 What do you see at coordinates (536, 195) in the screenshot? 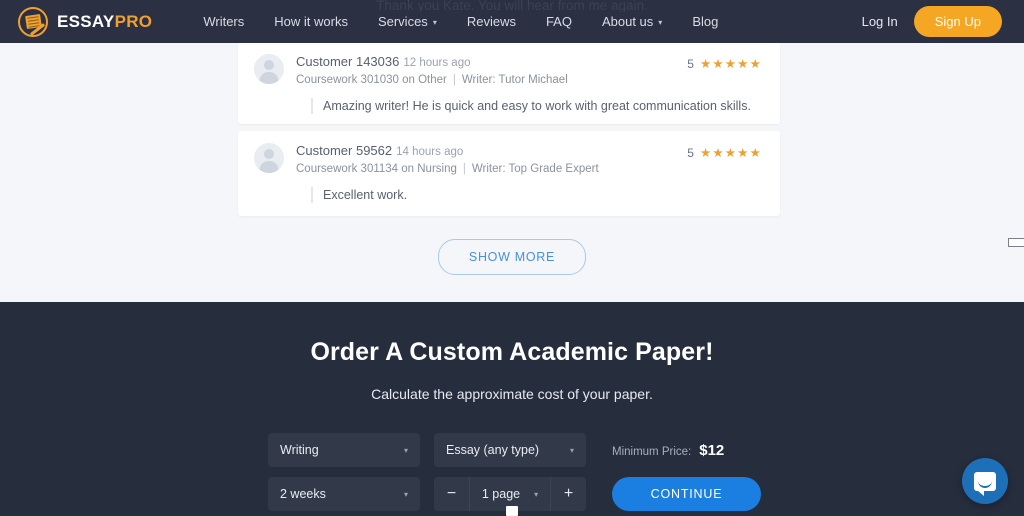
I see `review-text: Excellent work.` at bounding box center [536, 195].